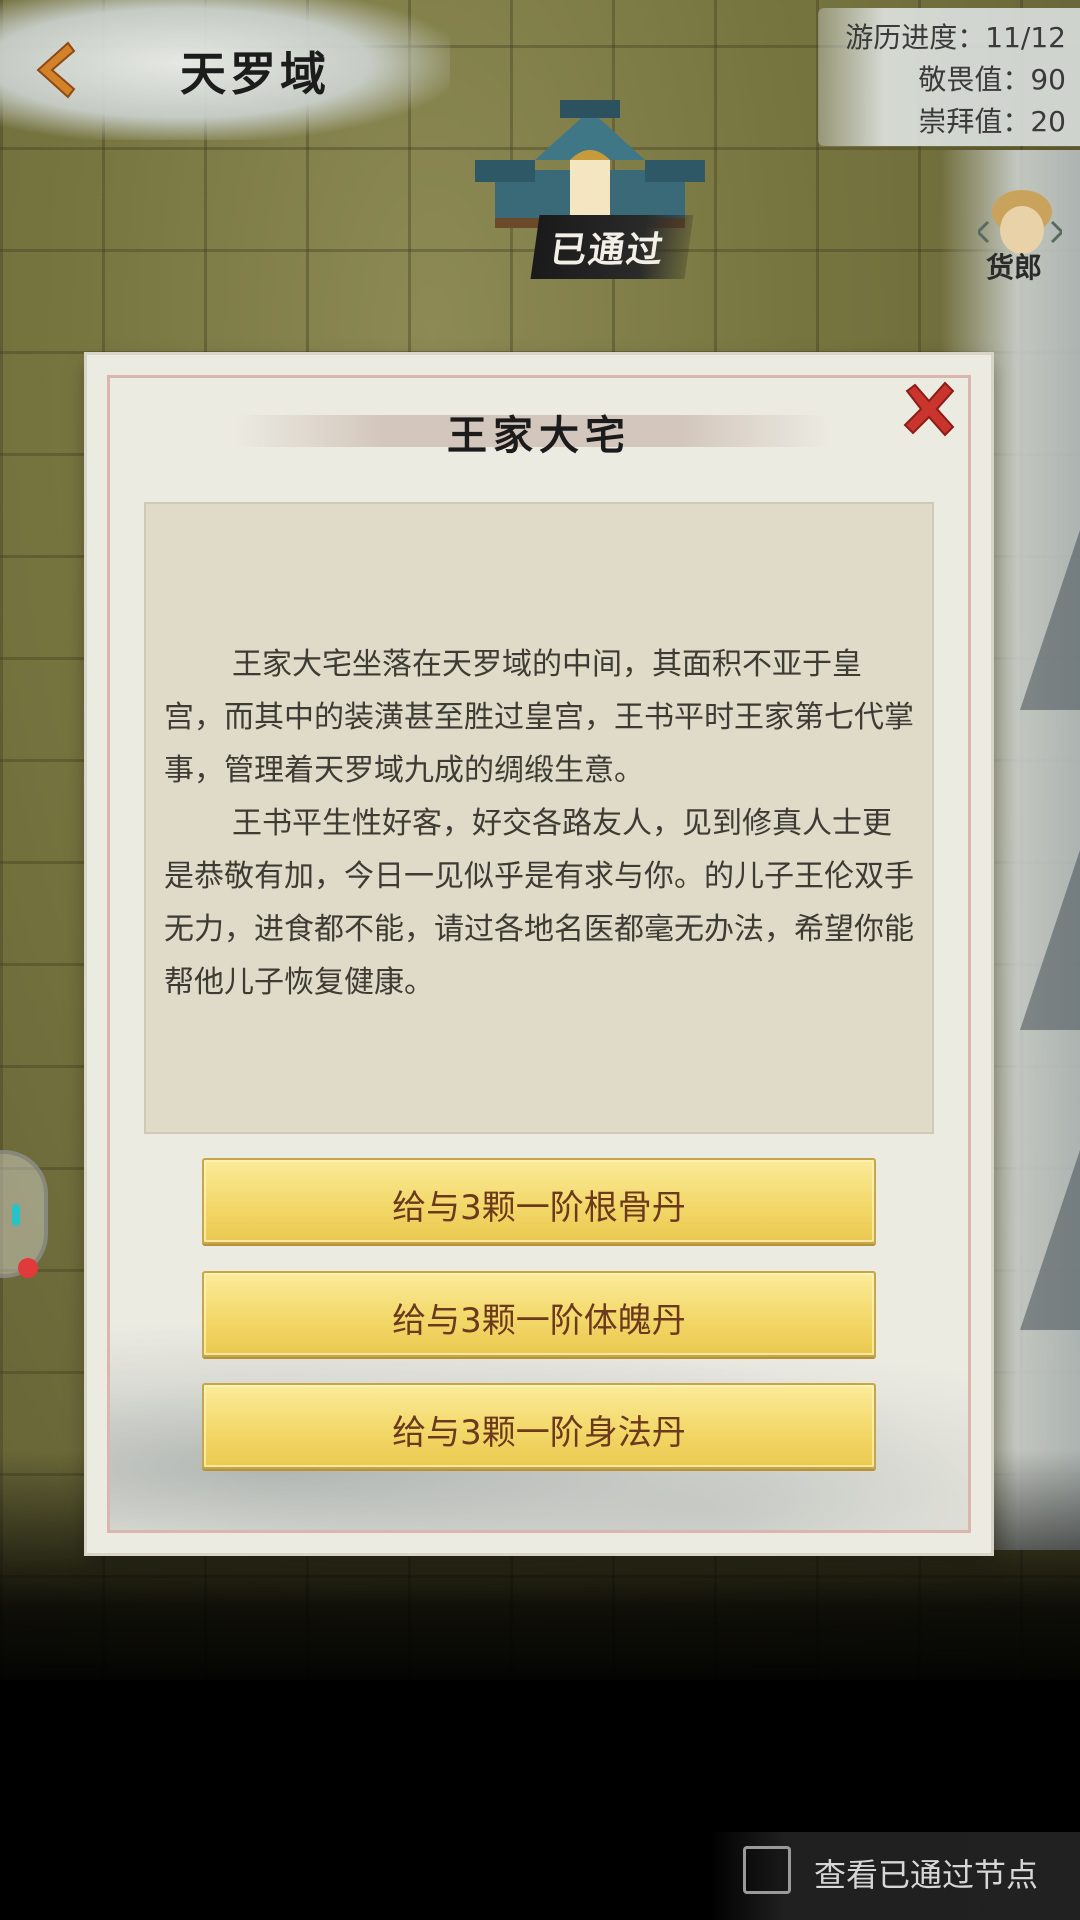  I want to click on dialog-title: 王家大宅, so click(539, 435).